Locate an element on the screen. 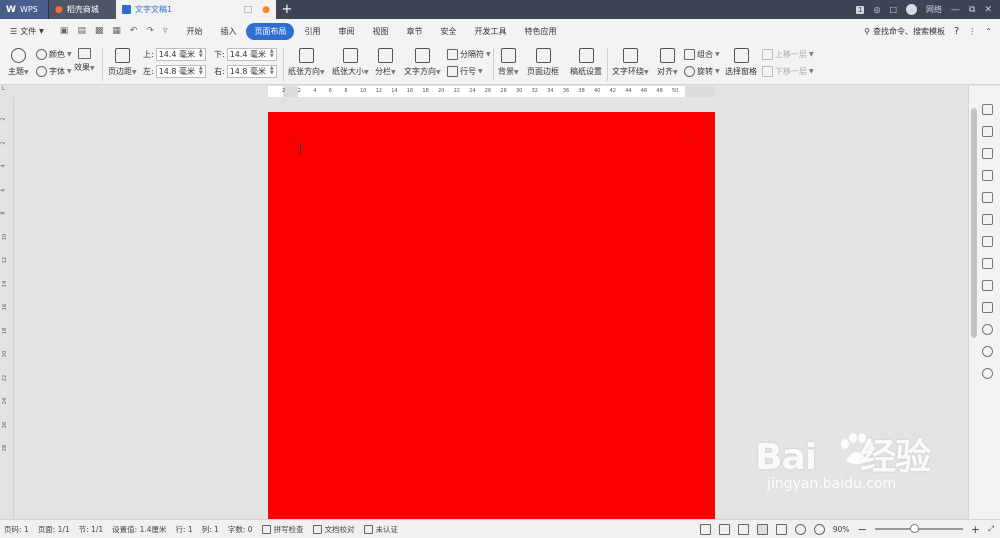 This screenshot has height=538, width=1000. pen-icon is located at coordinates (987, 109).